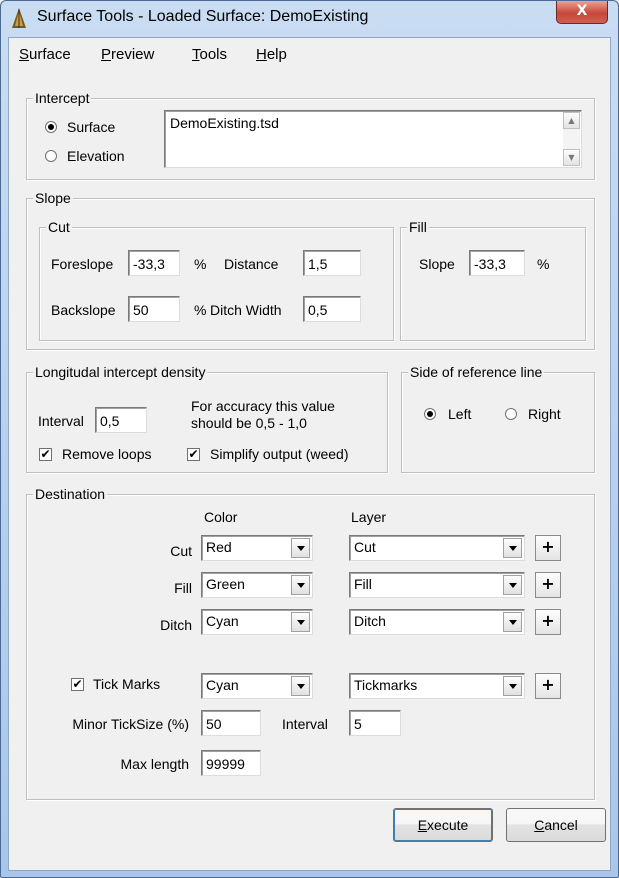 The height and width of the screenshot is (878, 619). What do you see at coordinates (107, 454) in the screenshot?
I see `remove-loops-label: Remove loops` at bounding box center [107, 454].